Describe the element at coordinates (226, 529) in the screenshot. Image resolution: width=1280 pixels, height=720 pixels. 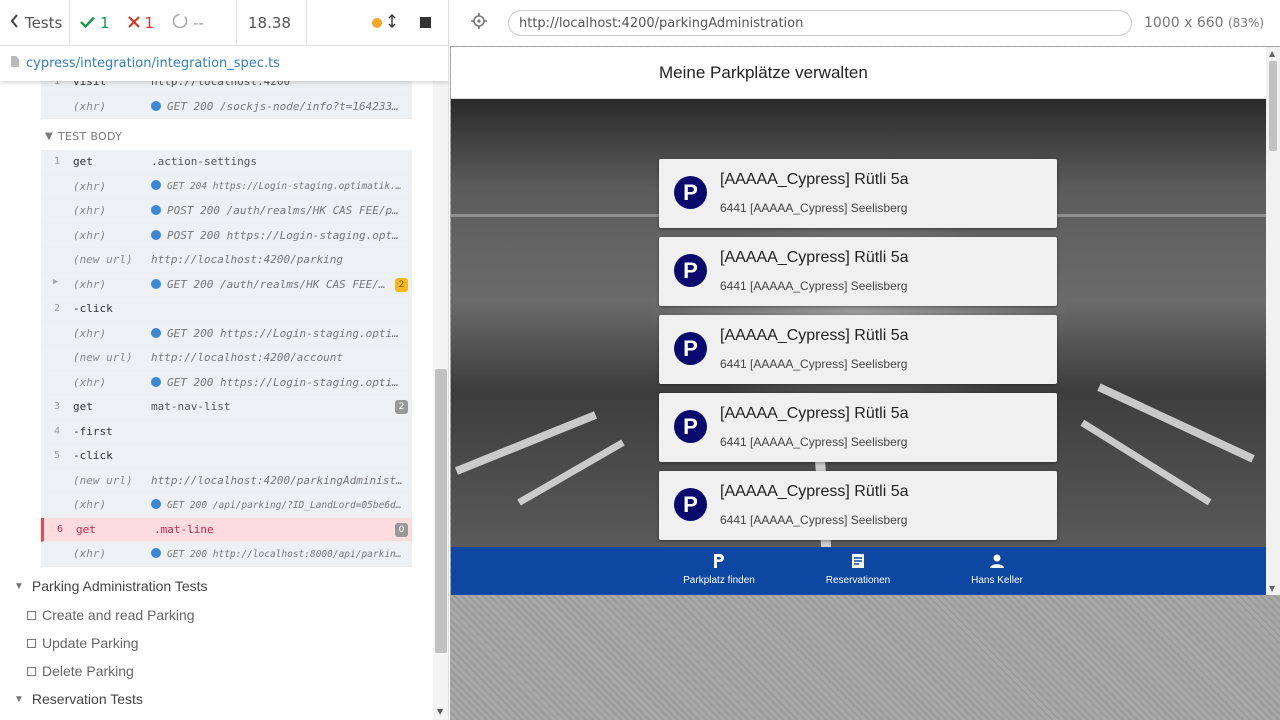
I see `command-row: 6 get .mat-line 0` at that location.